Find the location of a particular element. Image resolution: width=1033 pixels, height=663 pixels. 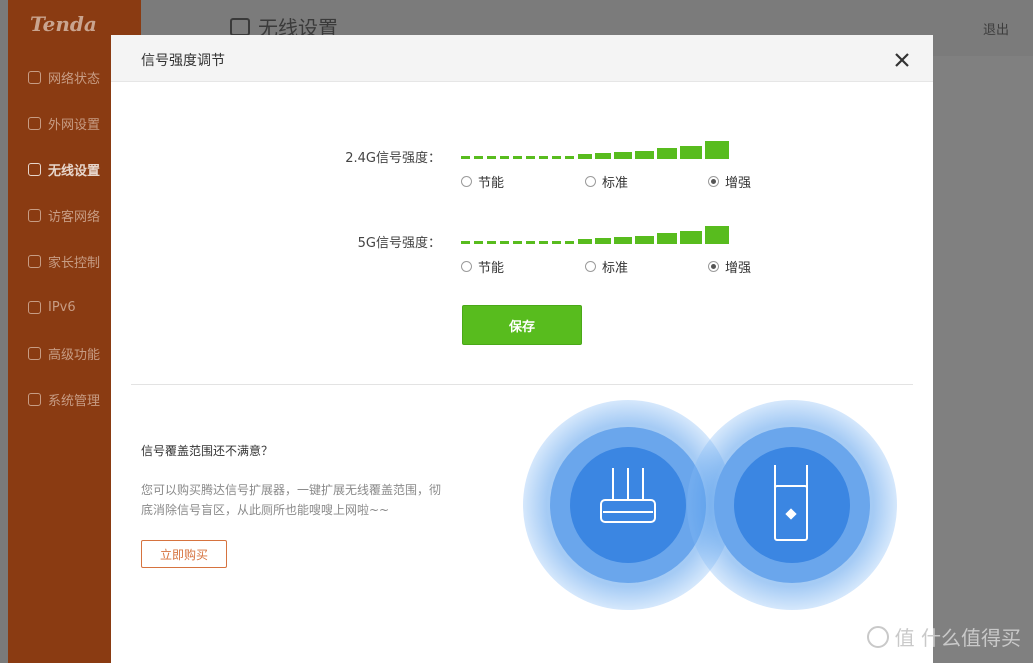

divider is located at coordinates (522, 384).